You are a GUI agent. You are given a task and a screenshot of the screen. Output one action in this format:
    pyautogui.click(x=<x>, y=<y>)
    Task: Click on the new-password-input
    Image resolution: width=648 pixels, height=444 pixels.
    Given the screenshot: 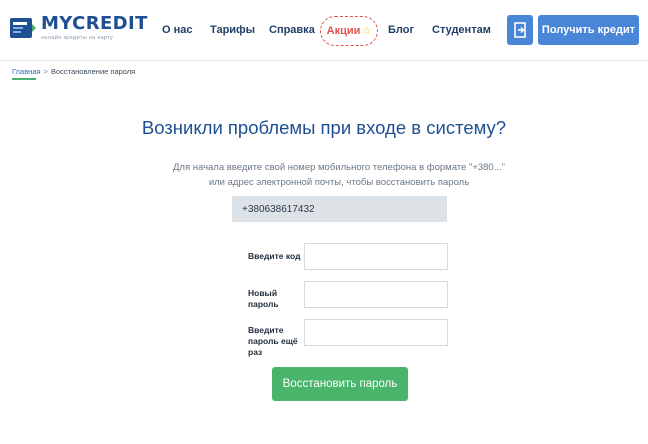 What is the action you would take?
    pyautogui.click(x=376, y=294)
    